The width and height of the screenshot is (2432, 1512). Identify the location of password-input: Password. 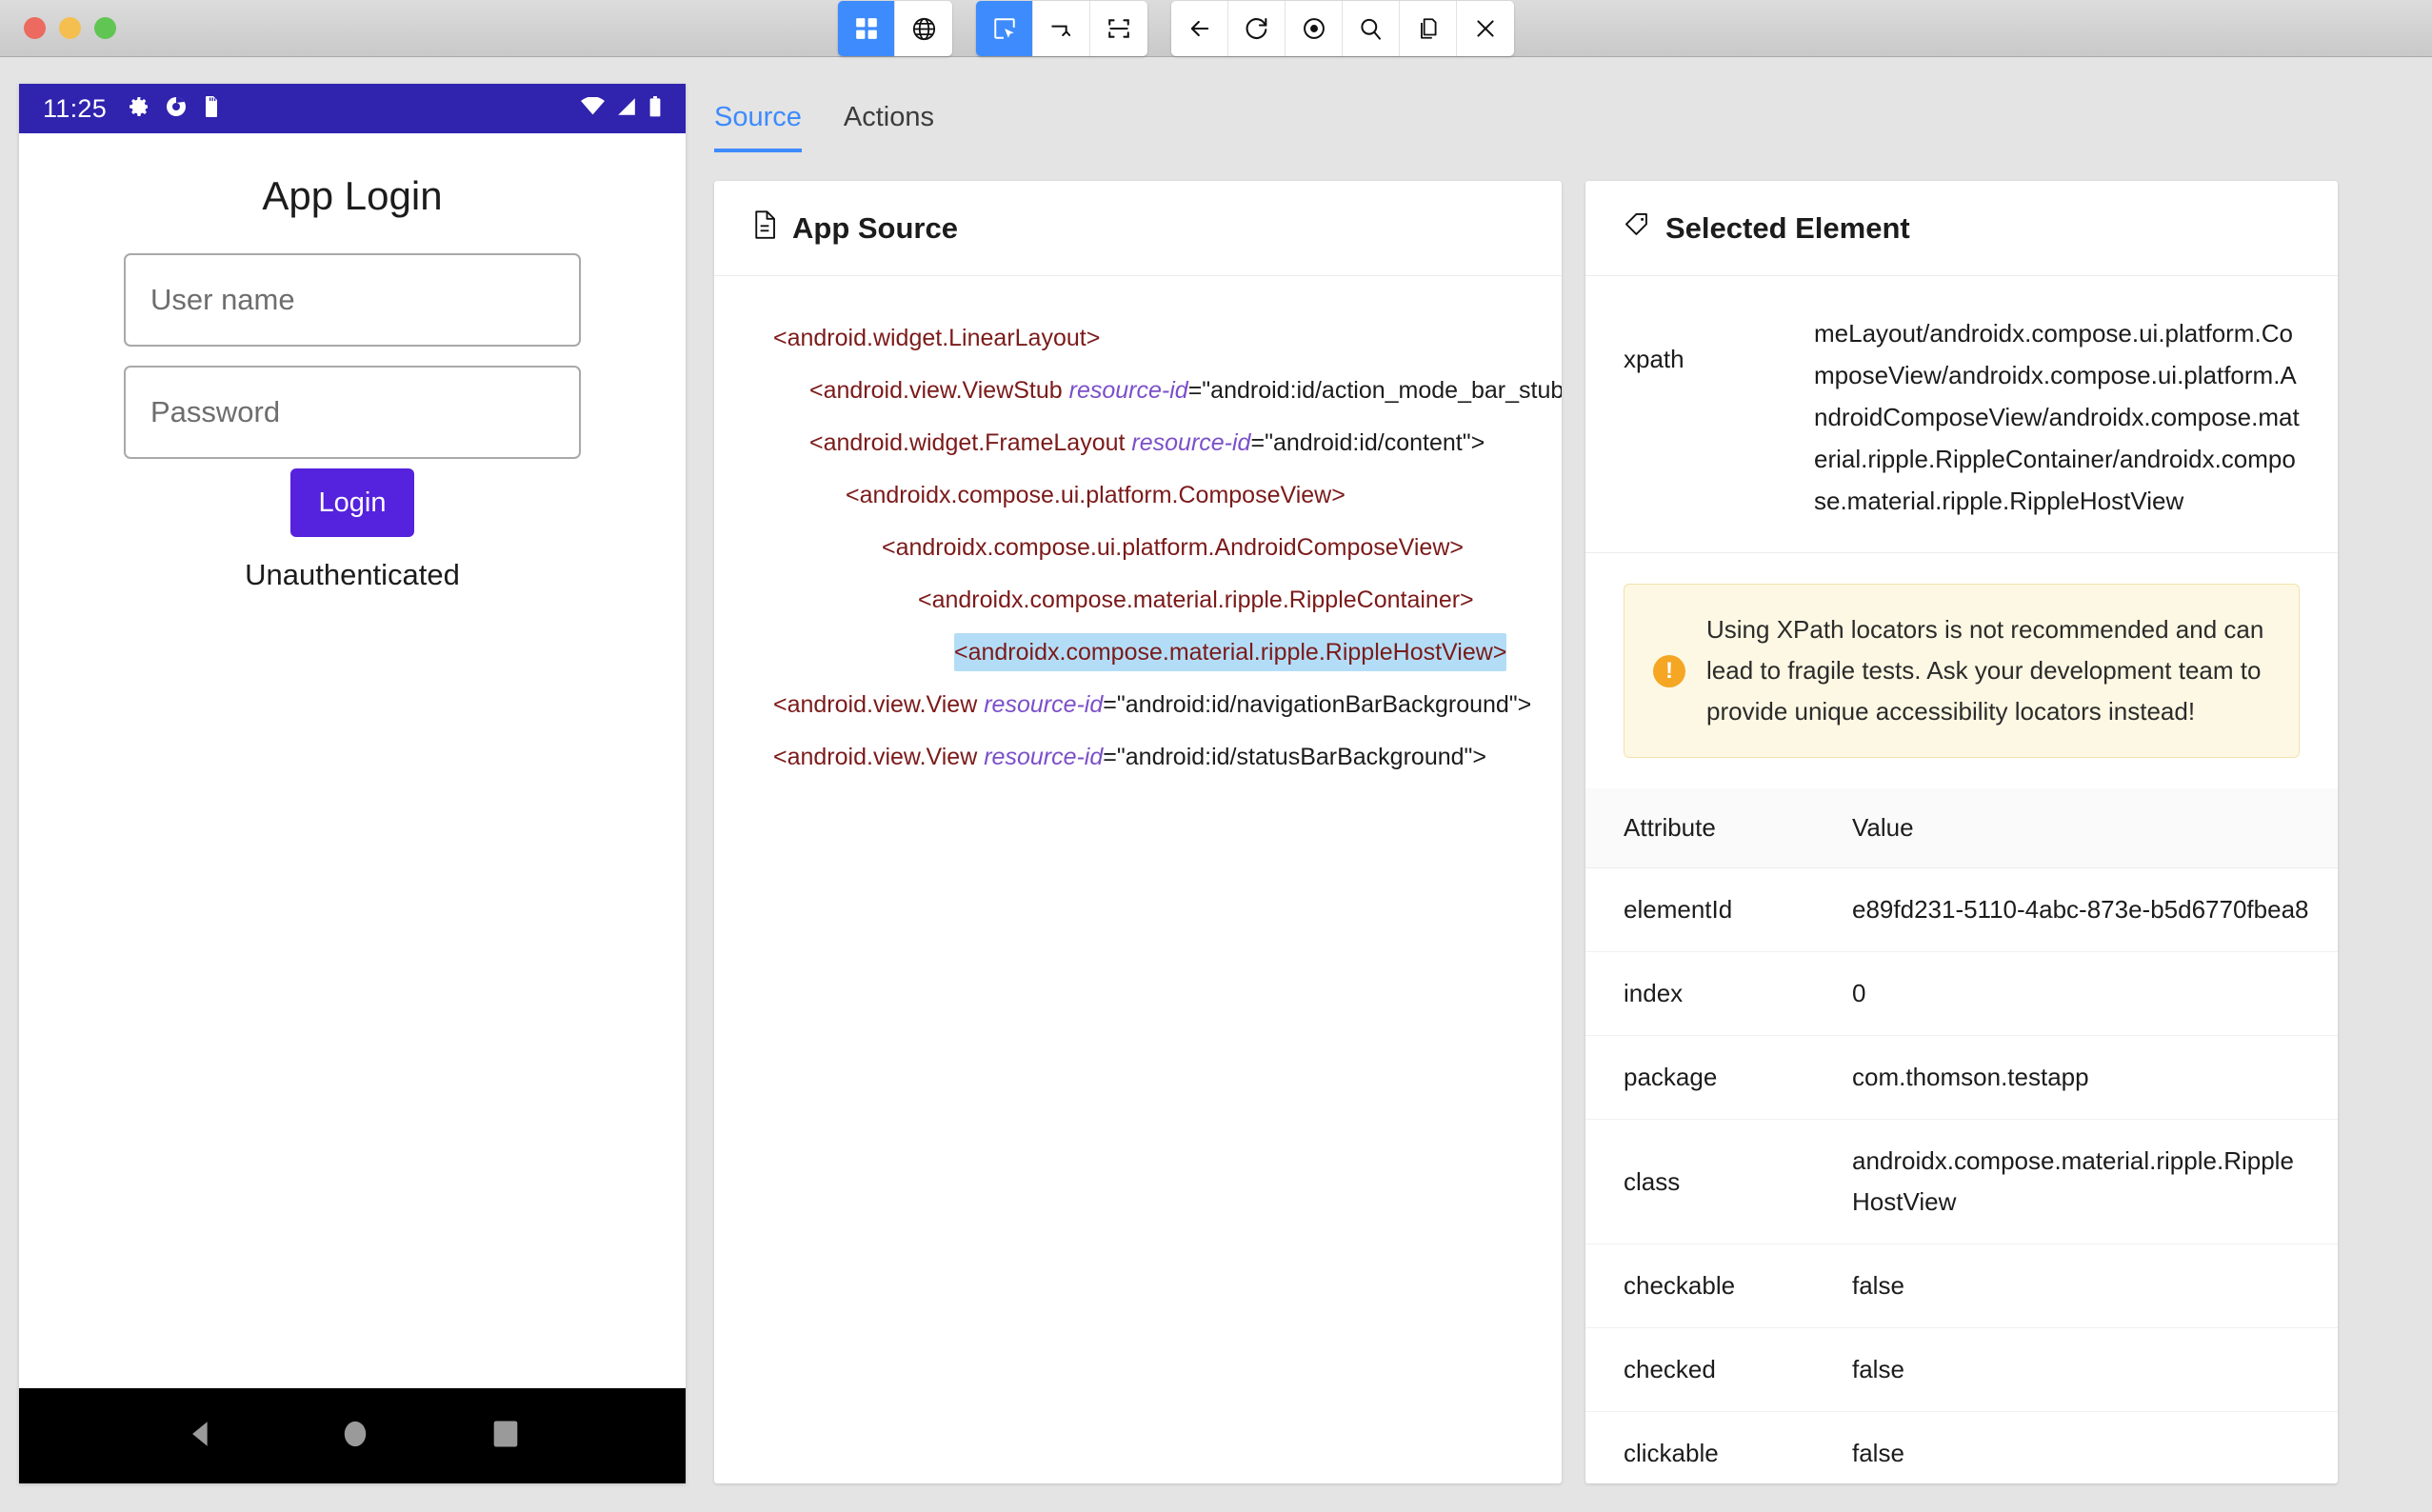
(352, 412).